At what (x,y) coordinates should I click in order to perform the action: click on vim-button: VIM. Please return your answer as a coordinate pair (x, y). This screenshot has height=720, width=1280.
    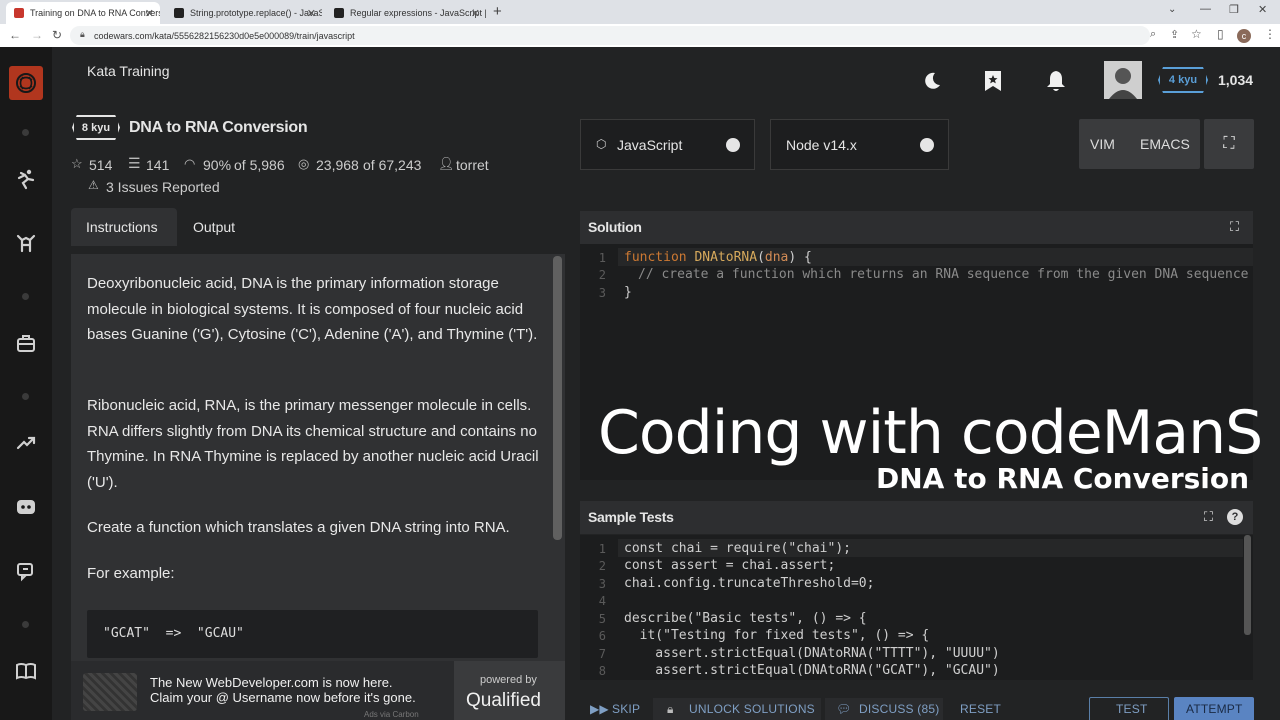
    Looking at the image, I should click on (1102, 144).